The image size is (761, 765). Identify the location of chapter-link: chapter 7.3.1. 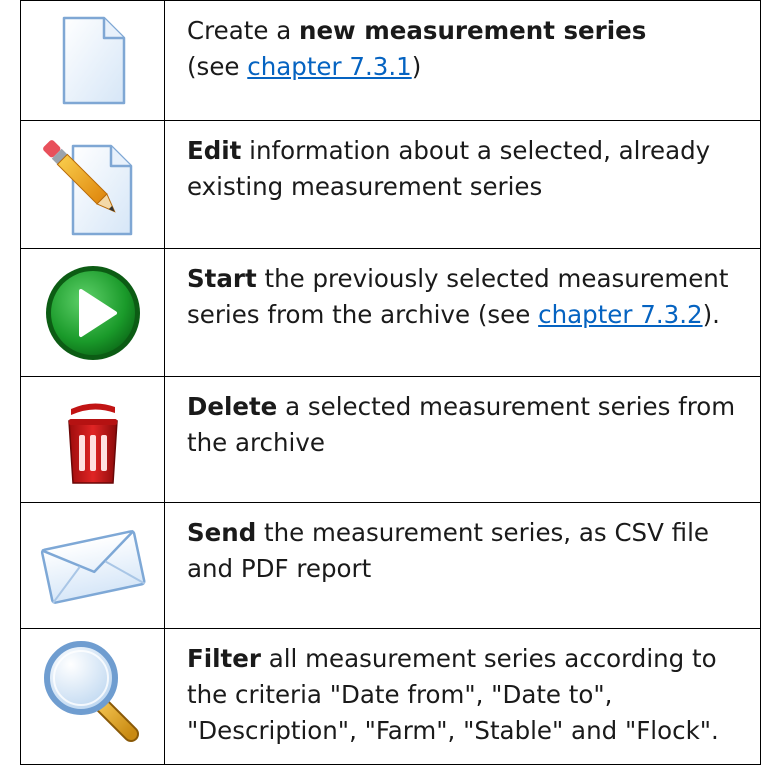
(329, 66).